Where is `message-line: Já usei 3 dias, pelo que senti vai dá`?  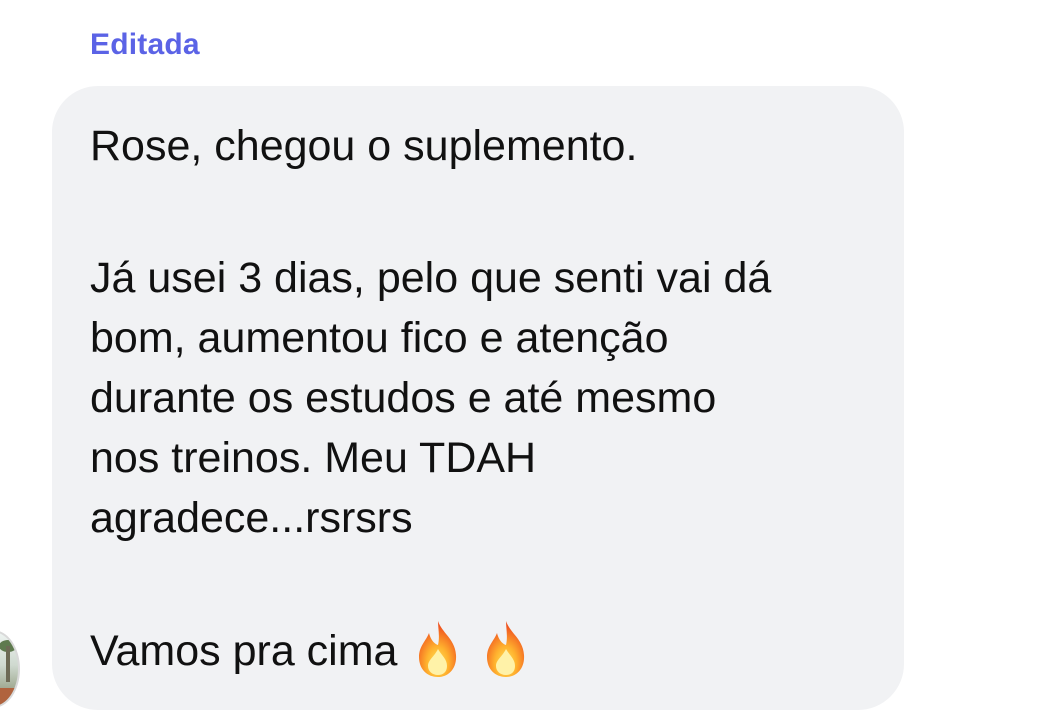 message-line: Já usei 3 dias, pelo que senti vai dá is located at coordinates (431, 278).